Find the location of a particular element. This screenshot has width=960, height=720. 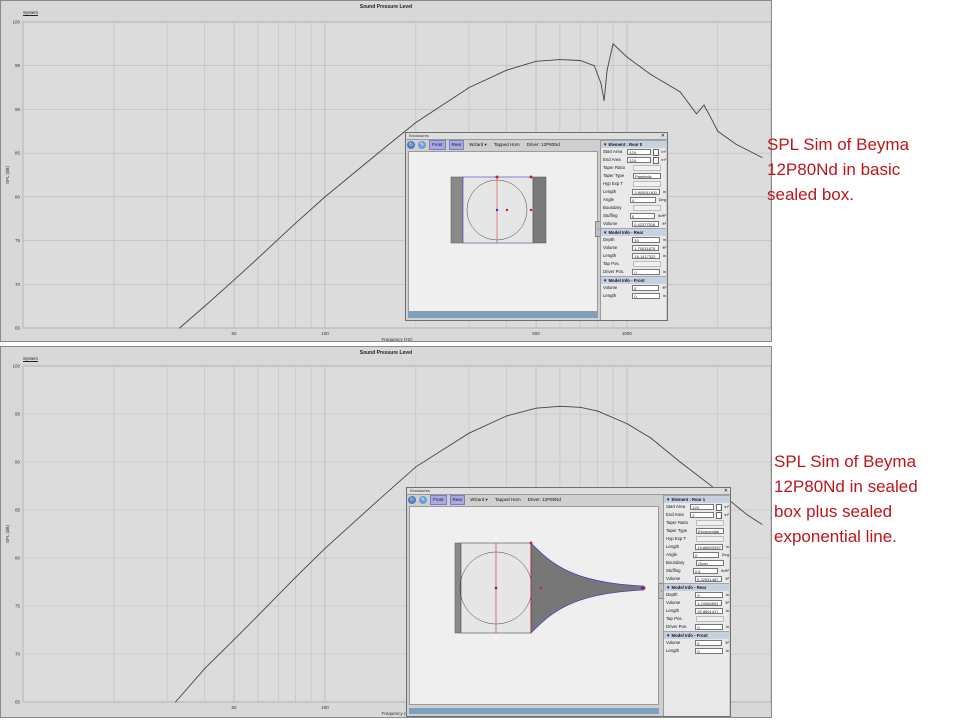

prop-row-length: Length 0 in is located at coordinates (633, 296).